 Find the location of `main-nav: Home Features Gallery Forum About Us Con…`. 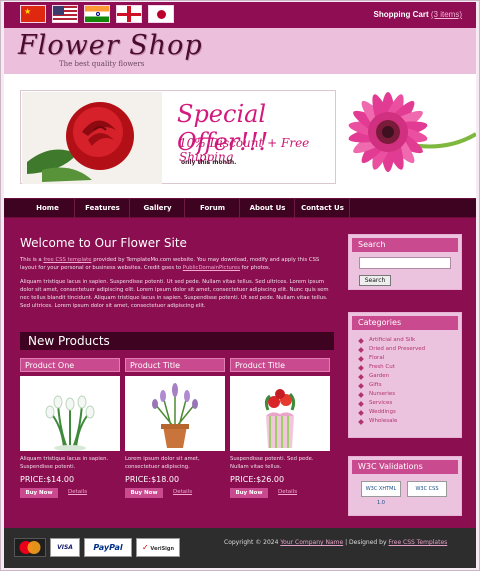

main-nav: Home Features Gallery Forum About Us Con… is located at coordinates (240, 208).